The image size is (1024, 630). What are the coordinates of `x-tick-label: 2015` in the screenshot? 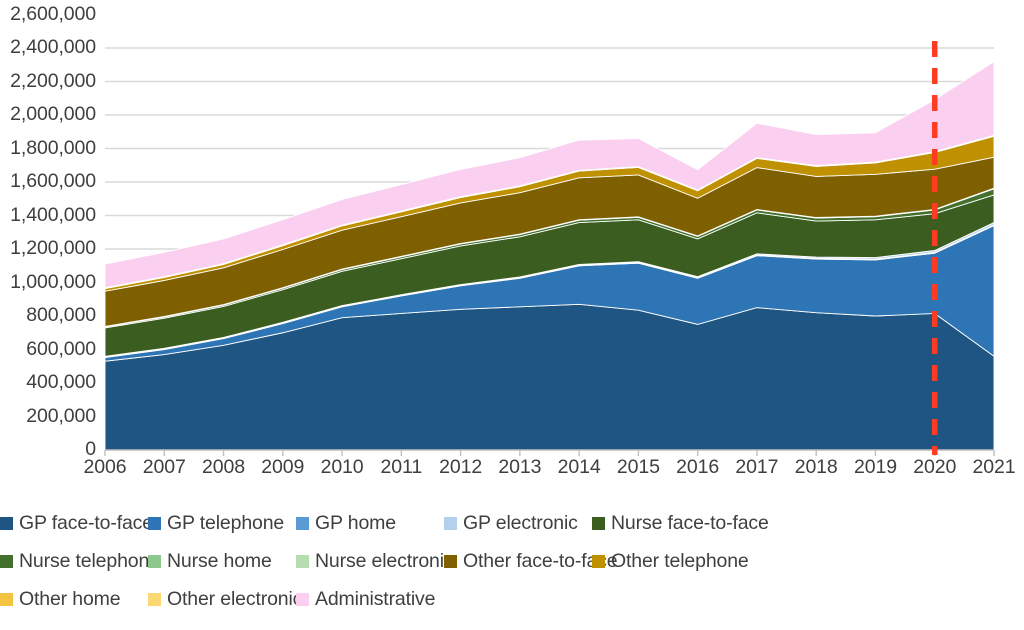 It's located at (638, 467).